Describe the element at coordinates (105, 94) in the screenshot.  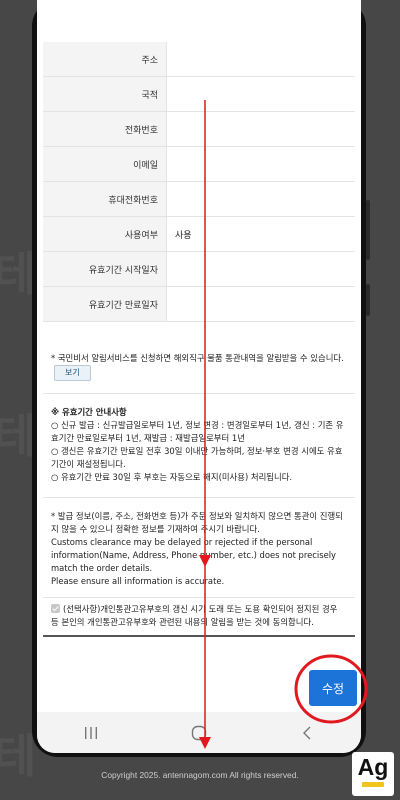
I see `nationality-label: 국적` at that location.